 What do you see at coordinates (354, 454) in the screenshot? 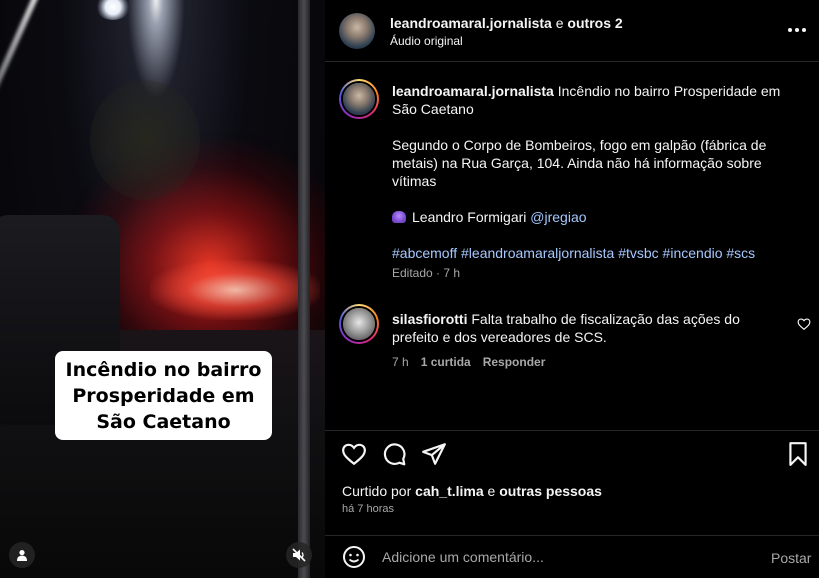
I see `like-heart-icon` at bounding box center [354, 454].